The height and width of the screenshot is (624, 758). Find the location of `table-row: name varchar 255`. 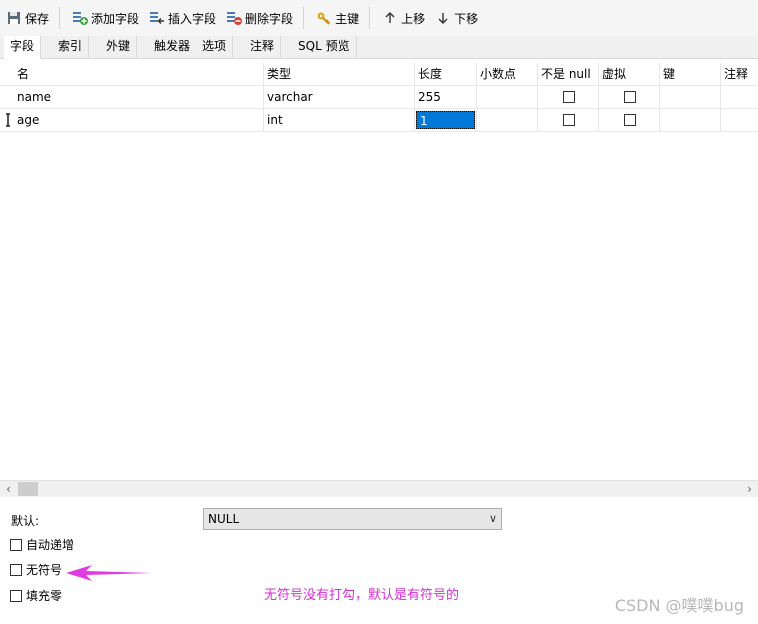

table-row: name varchar 255 is located at coordinates (379, 97).